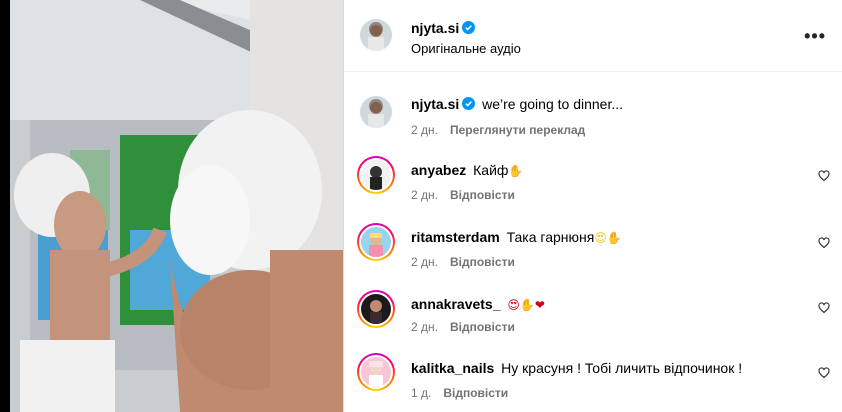 The image size is (842, 412). What do you see at coordinates (455, 237) in the screenshot?
I see `comment-username: ritamsterdam` at bounding box center [455, 237].